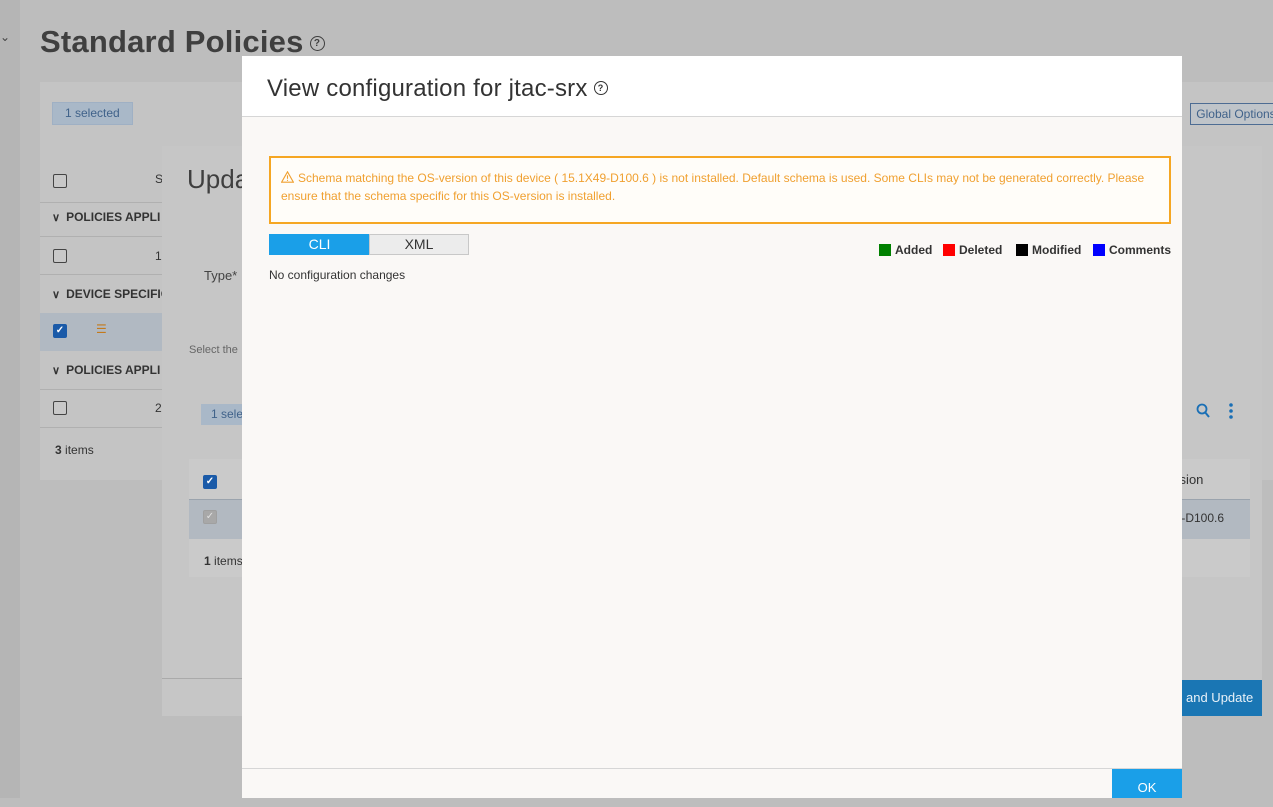 The width and height of the screenshot is (1273, 807). What do you see at coordinates (158, 408) in the screenshot?
I see `row-value: 2` at bounding box center [158, 408].